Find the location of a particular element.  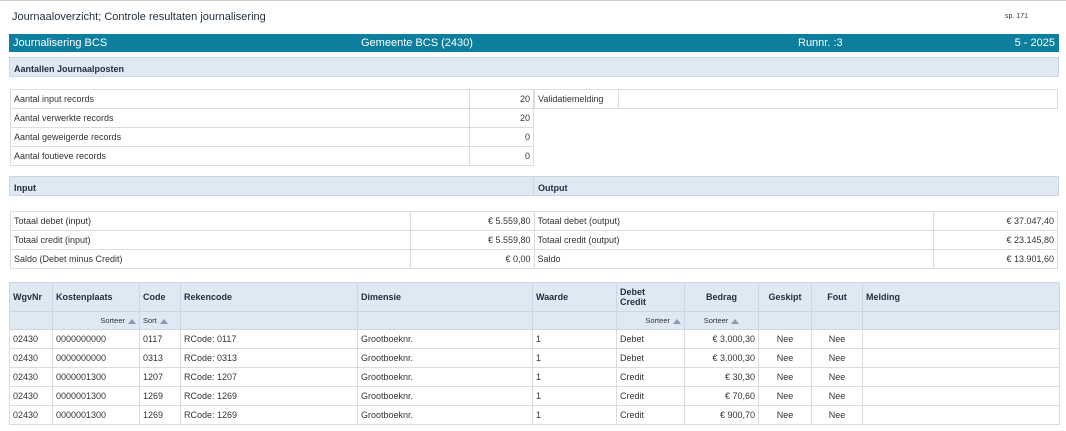

sort-debetcredit-button: Sorteer is located at coordinates (650, 320).